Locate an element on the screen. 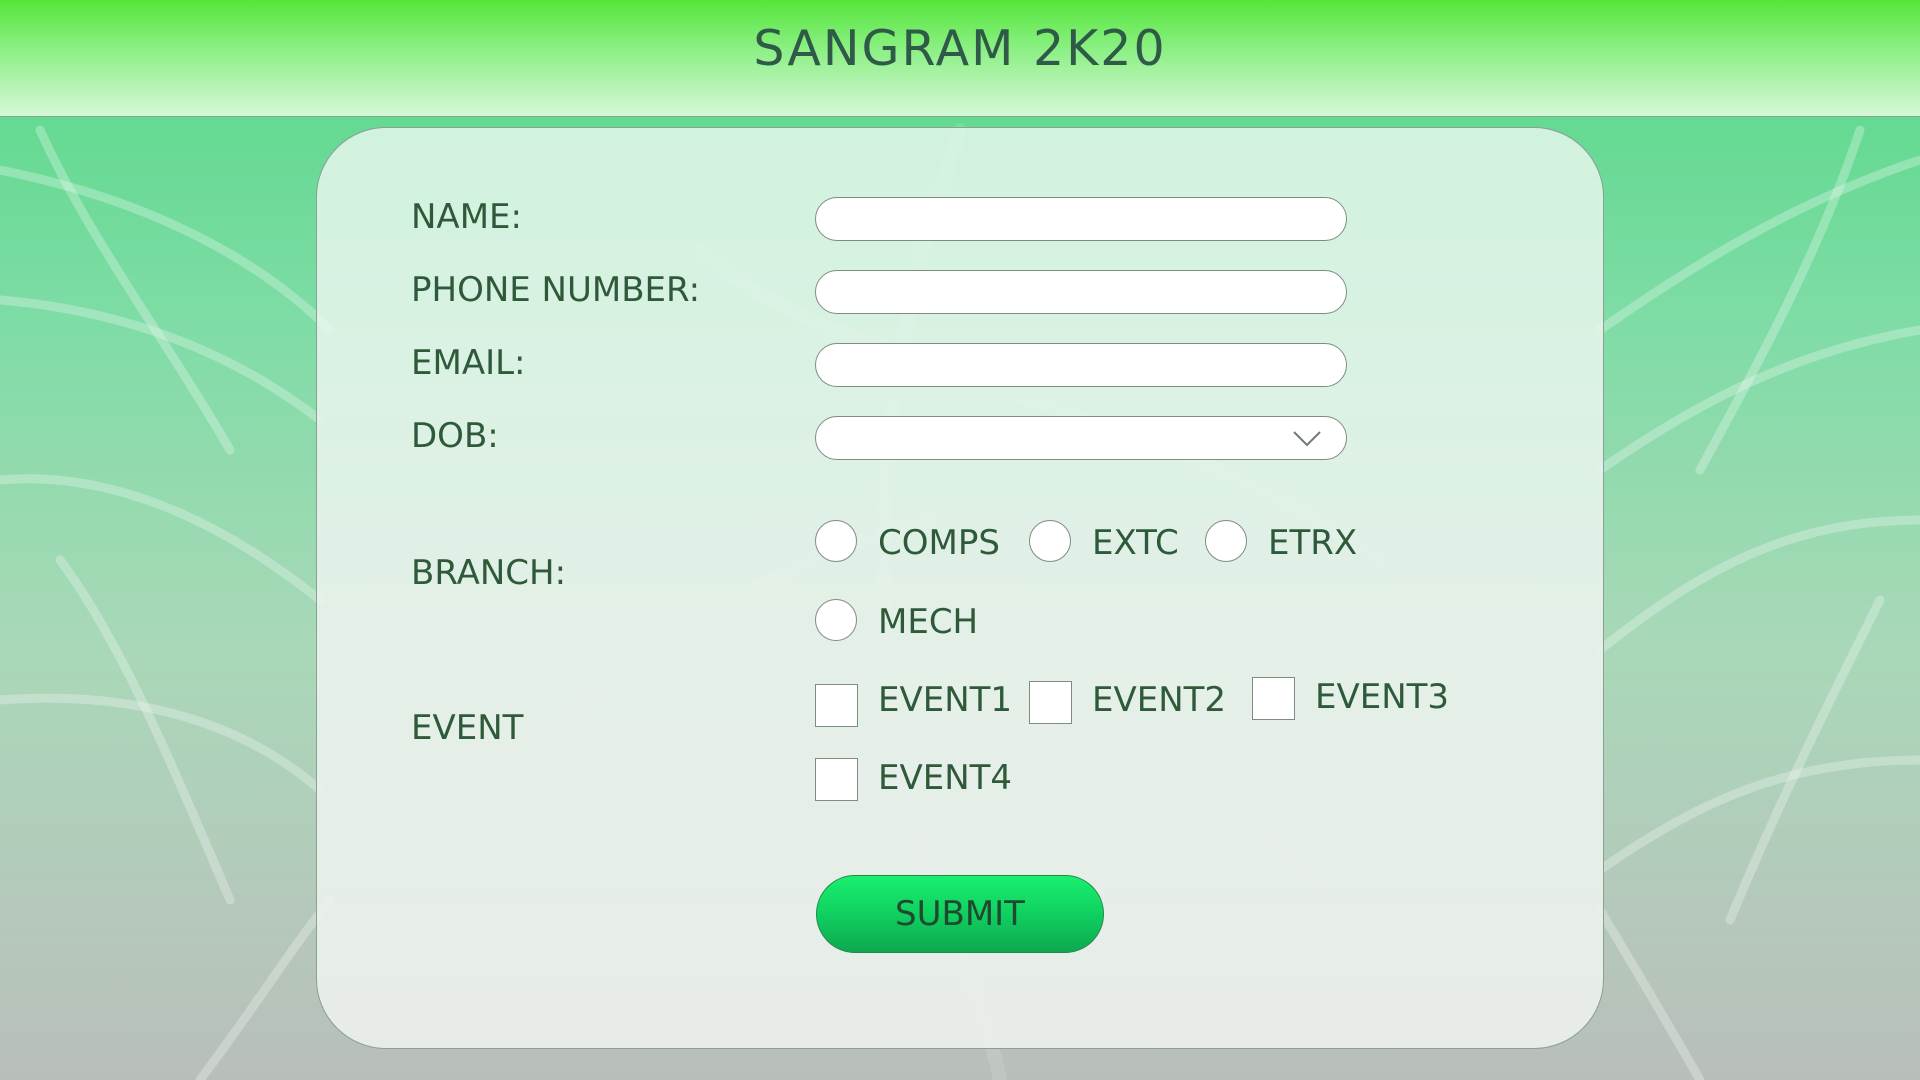  name-field-wrapper is located at coordinates (1081, 219).